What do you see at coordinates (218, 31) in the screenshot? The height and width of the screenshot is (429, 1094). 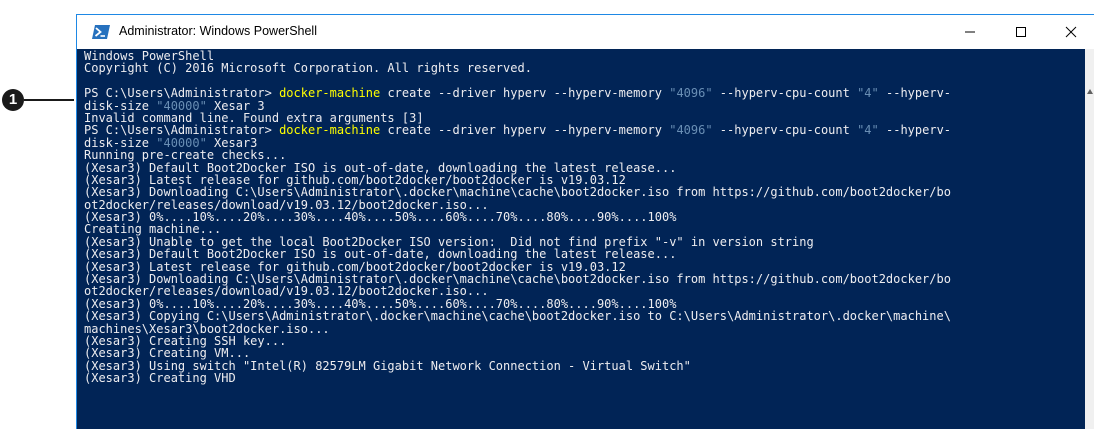 I see `window-title: Administrator: Windows PowerShell` at bounding box center [218, 31].